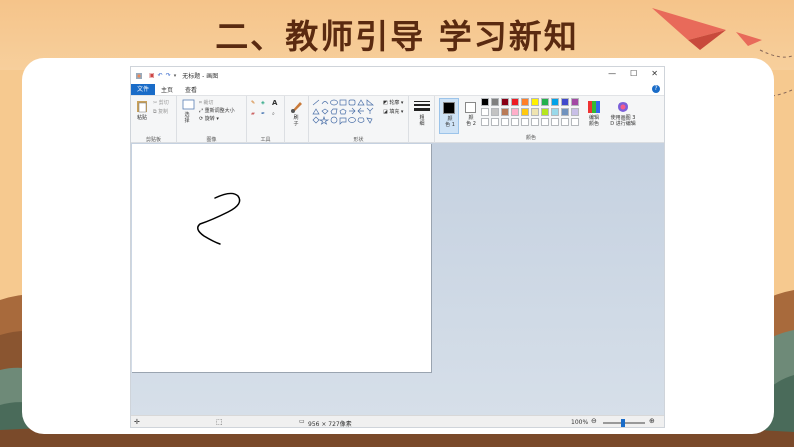  What do you see at coordinates (580, 422) in the screenshot?
I see `zoom-level: 100%` at bounding box center [580, 422].